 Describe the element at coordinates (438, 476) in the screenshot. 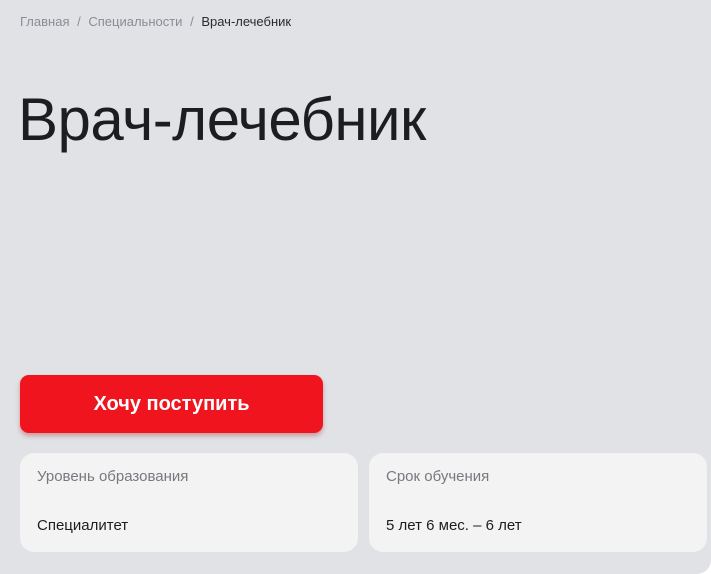

I see `study-duration-label: Срок обучения` at that location.